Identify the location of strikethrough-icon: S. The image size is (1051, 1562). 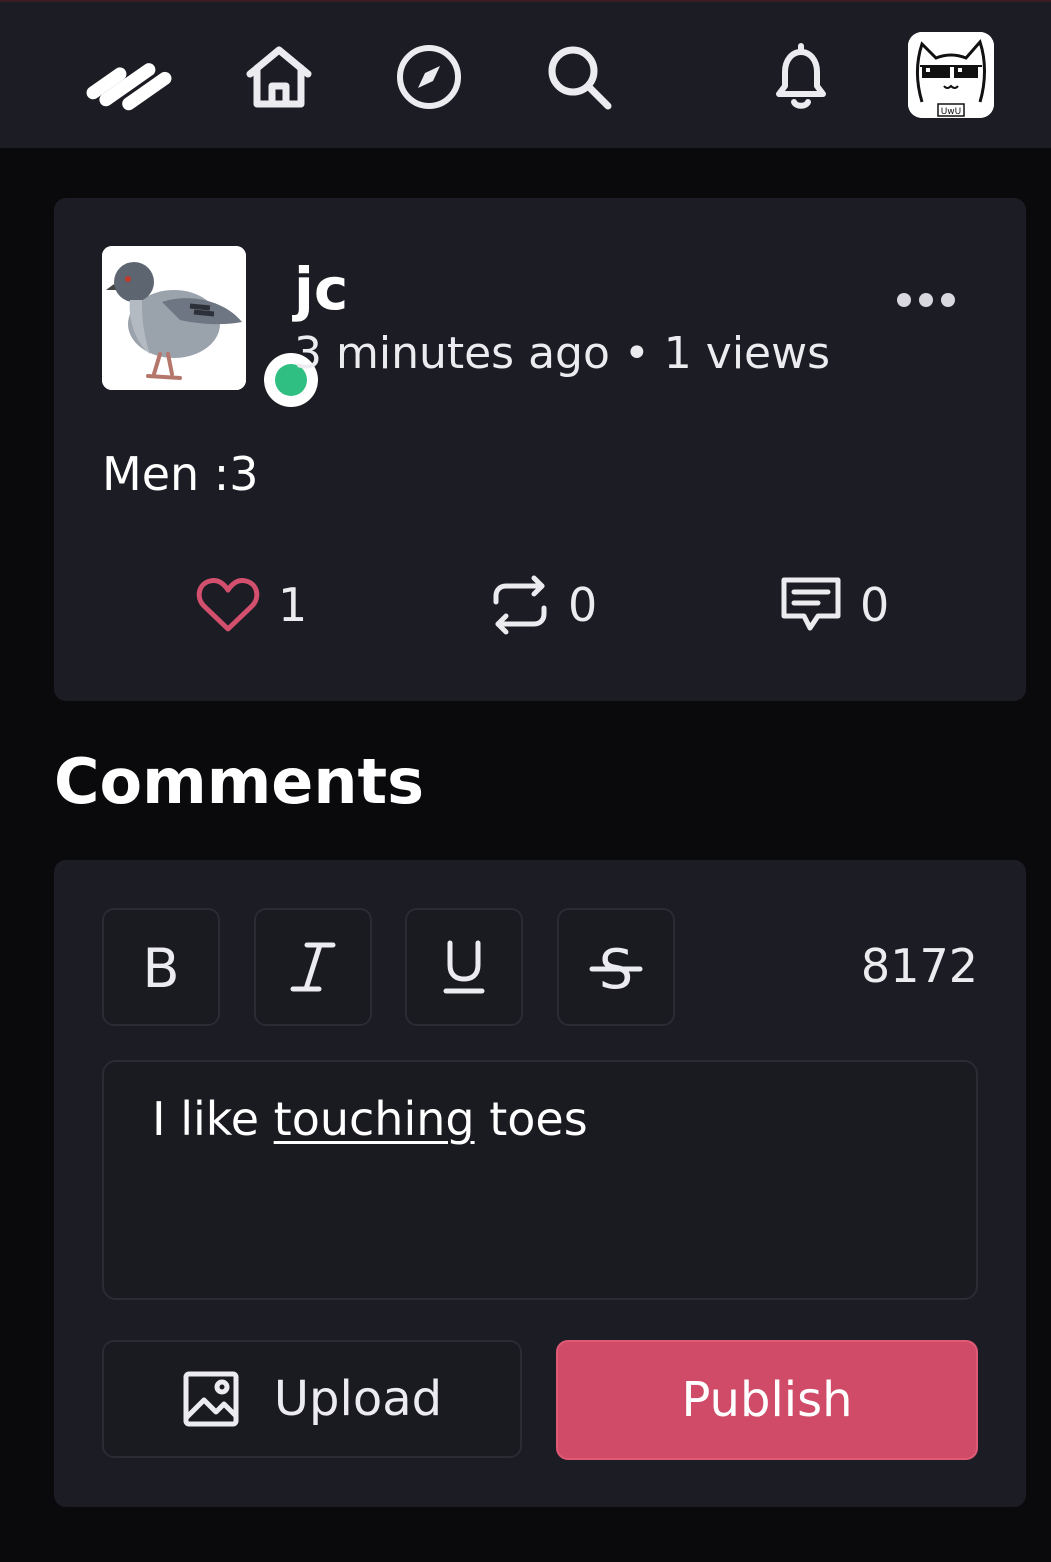
(616, 967).